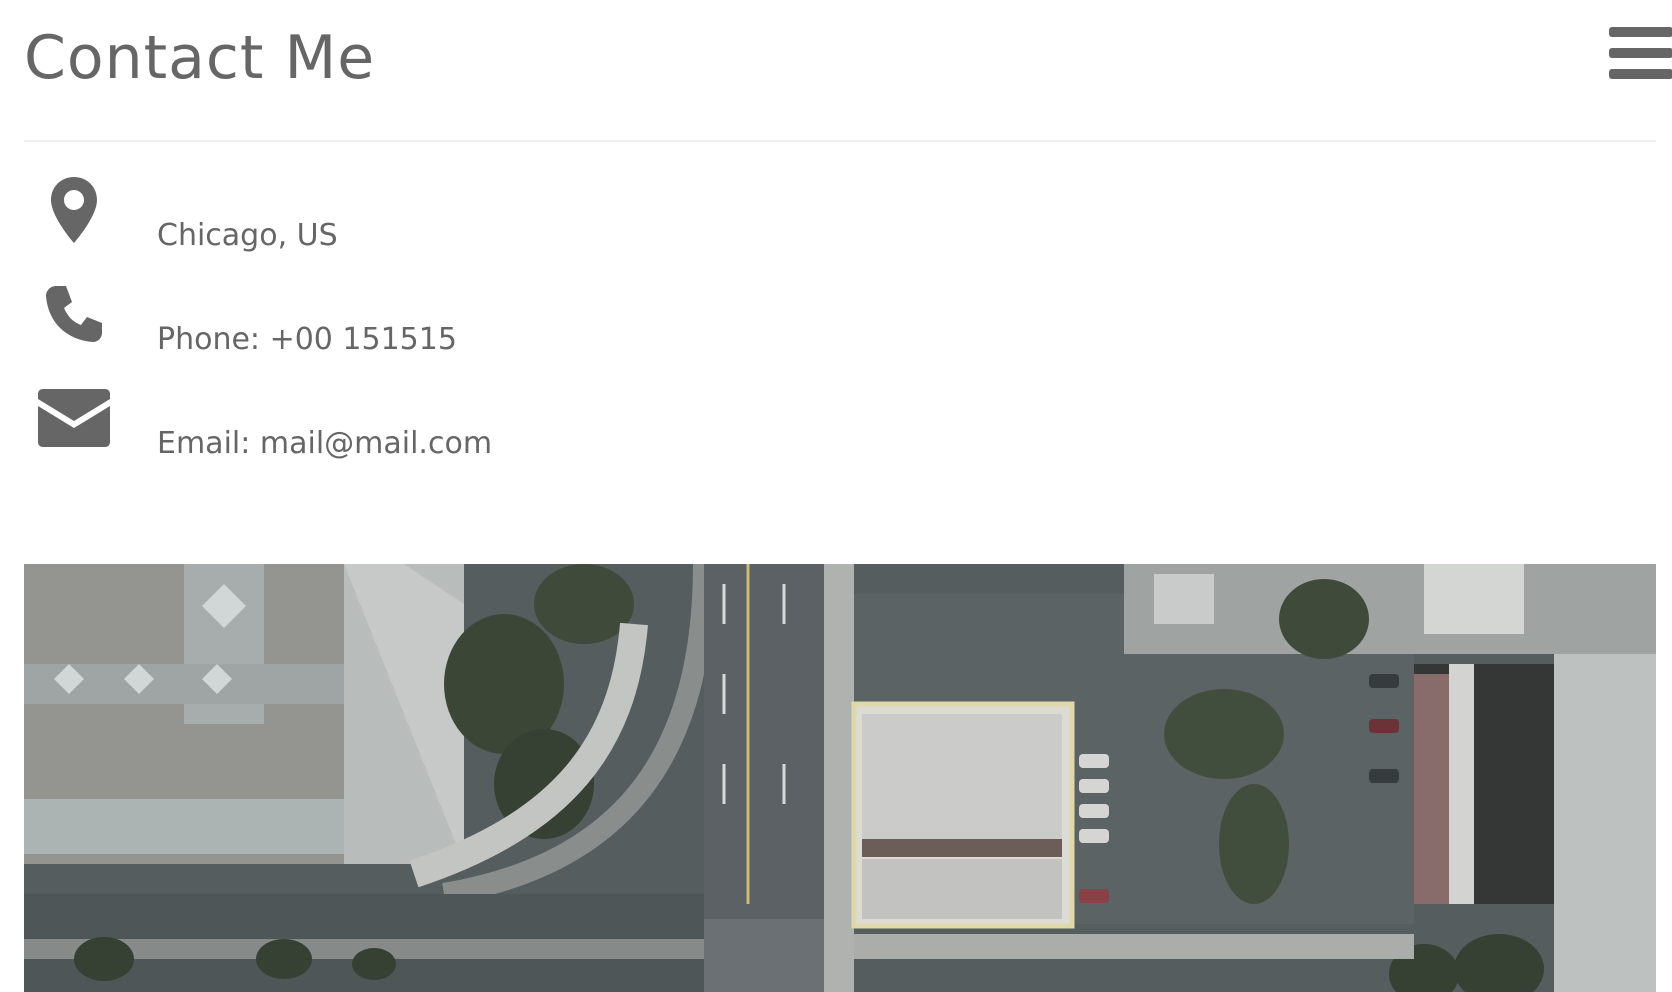 The width and height of the screenshot is (1672, 992). I want to click on contact-email-text: Email: mail@mail.com, so click(325, 443).